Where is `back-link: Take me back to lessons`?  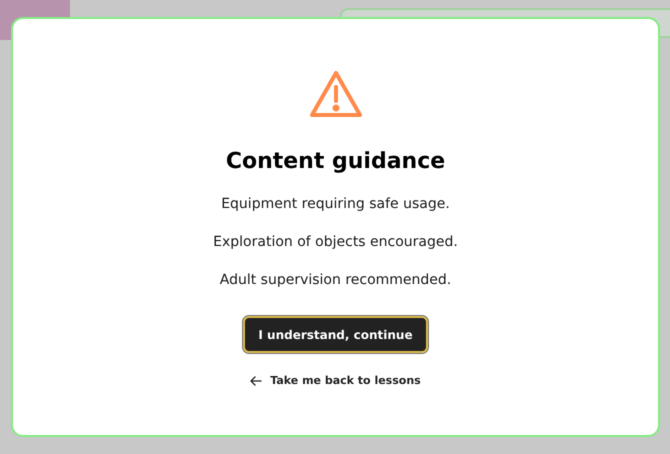
back-link: Take me back to lessons is located at coordinates (335, 381).